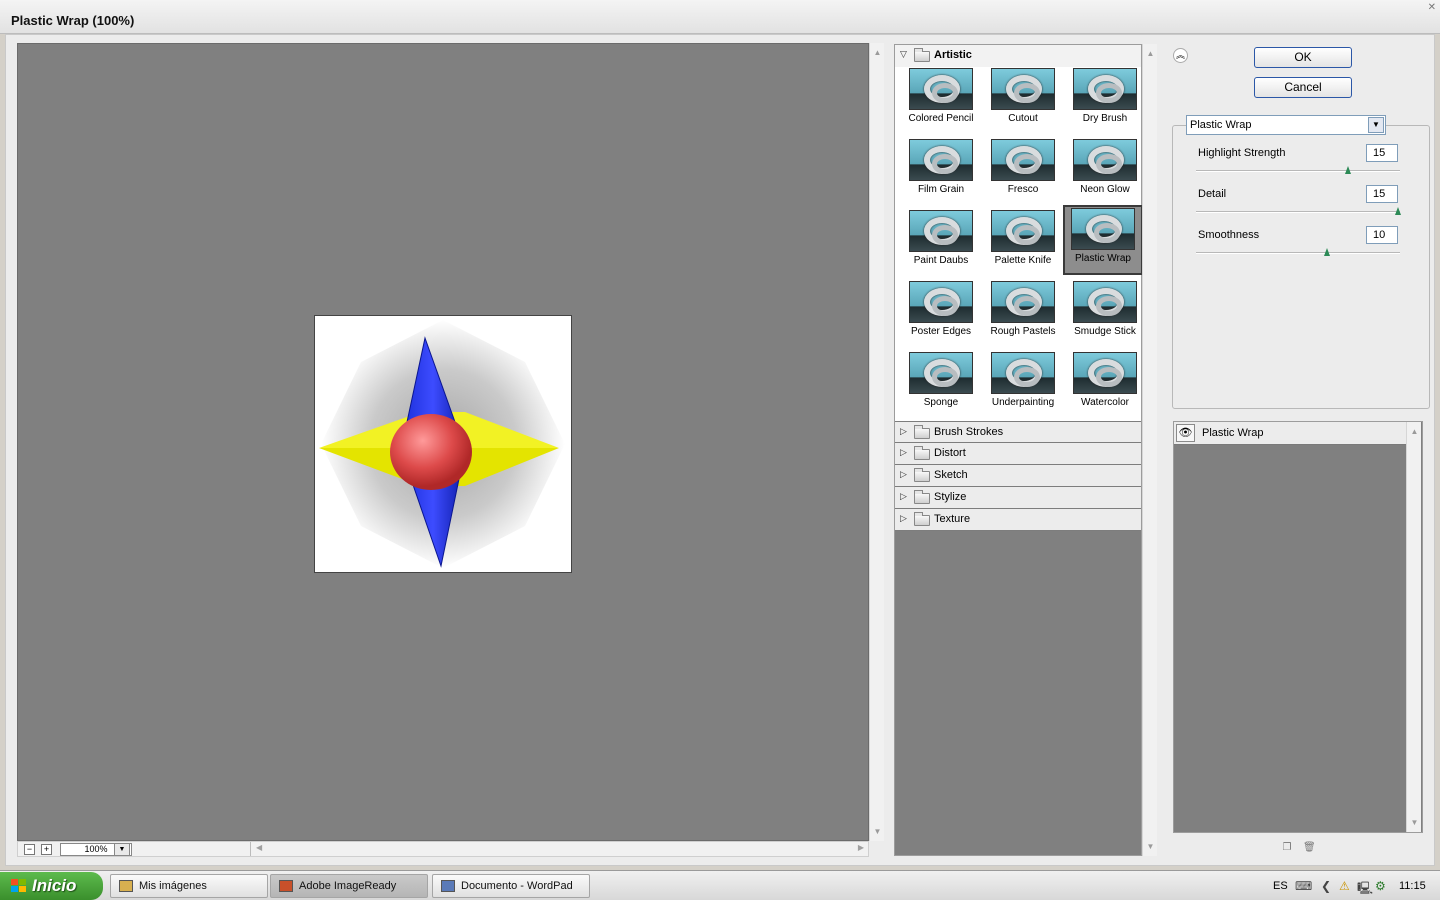 The image size is (1440, 900). I want to click on system-tray: ES ⌨ ❮ ⚠ 🖳 ⚙ 11:15, so click(1352, 886).